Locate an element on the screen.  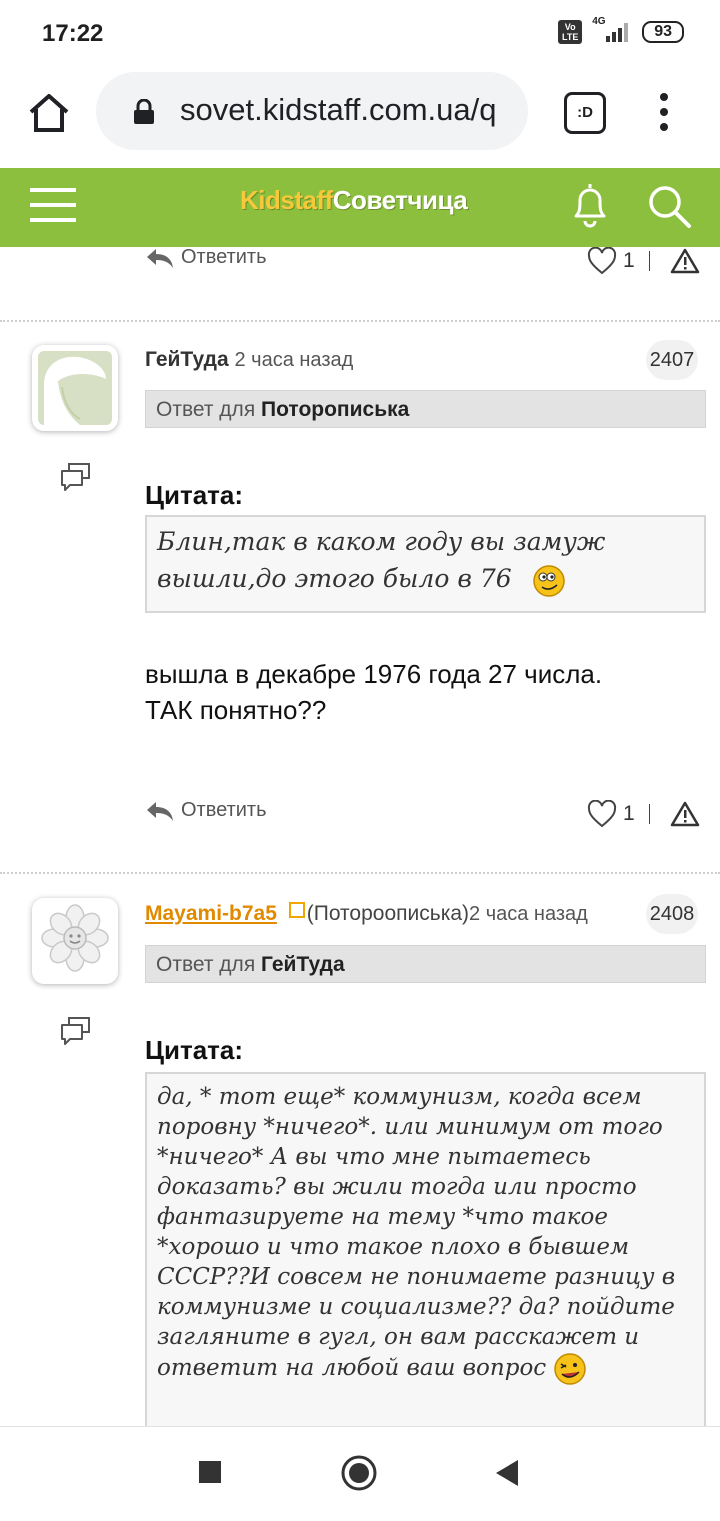
avatar-face-icon is located at coordinates (75, 388).